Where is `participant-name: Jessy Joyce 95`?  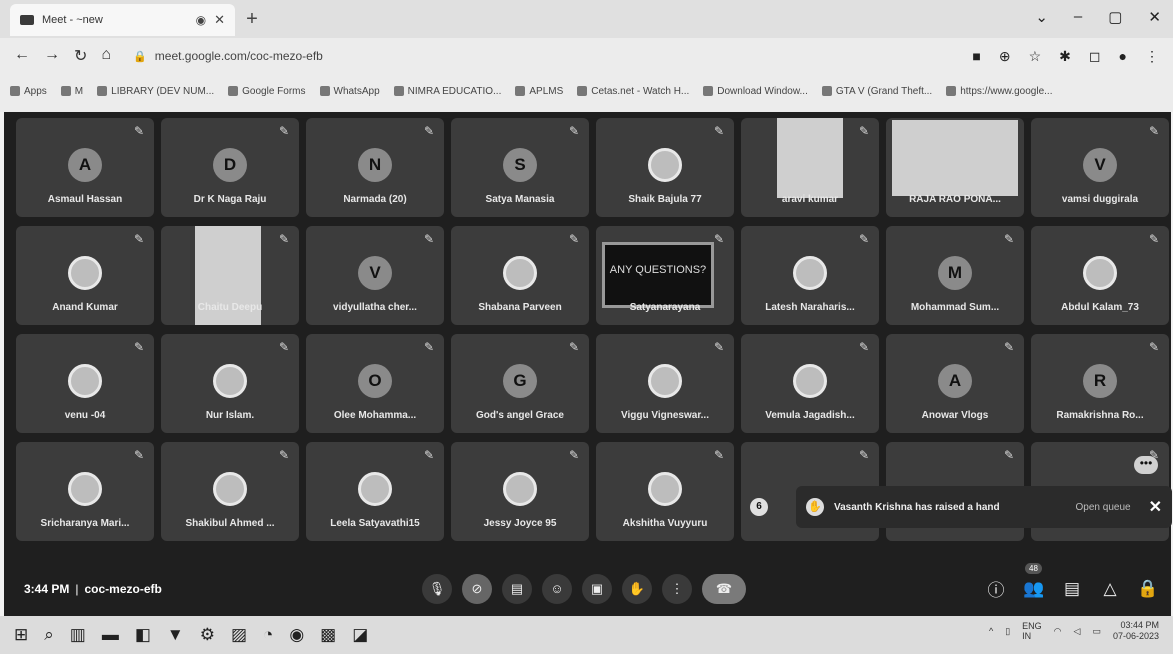 participant-name: Jessy Joyce 95 is located at coordinates (520, 523).